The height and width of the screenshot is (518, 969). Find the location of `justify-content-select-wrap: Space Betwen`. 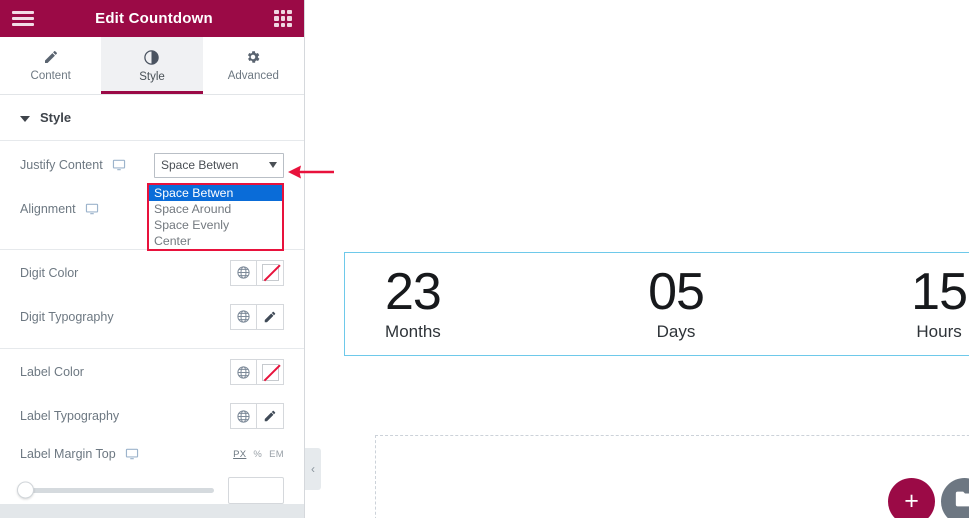

justify-content-select-wrap: Space Betwen is located at coordinates (219, 165).